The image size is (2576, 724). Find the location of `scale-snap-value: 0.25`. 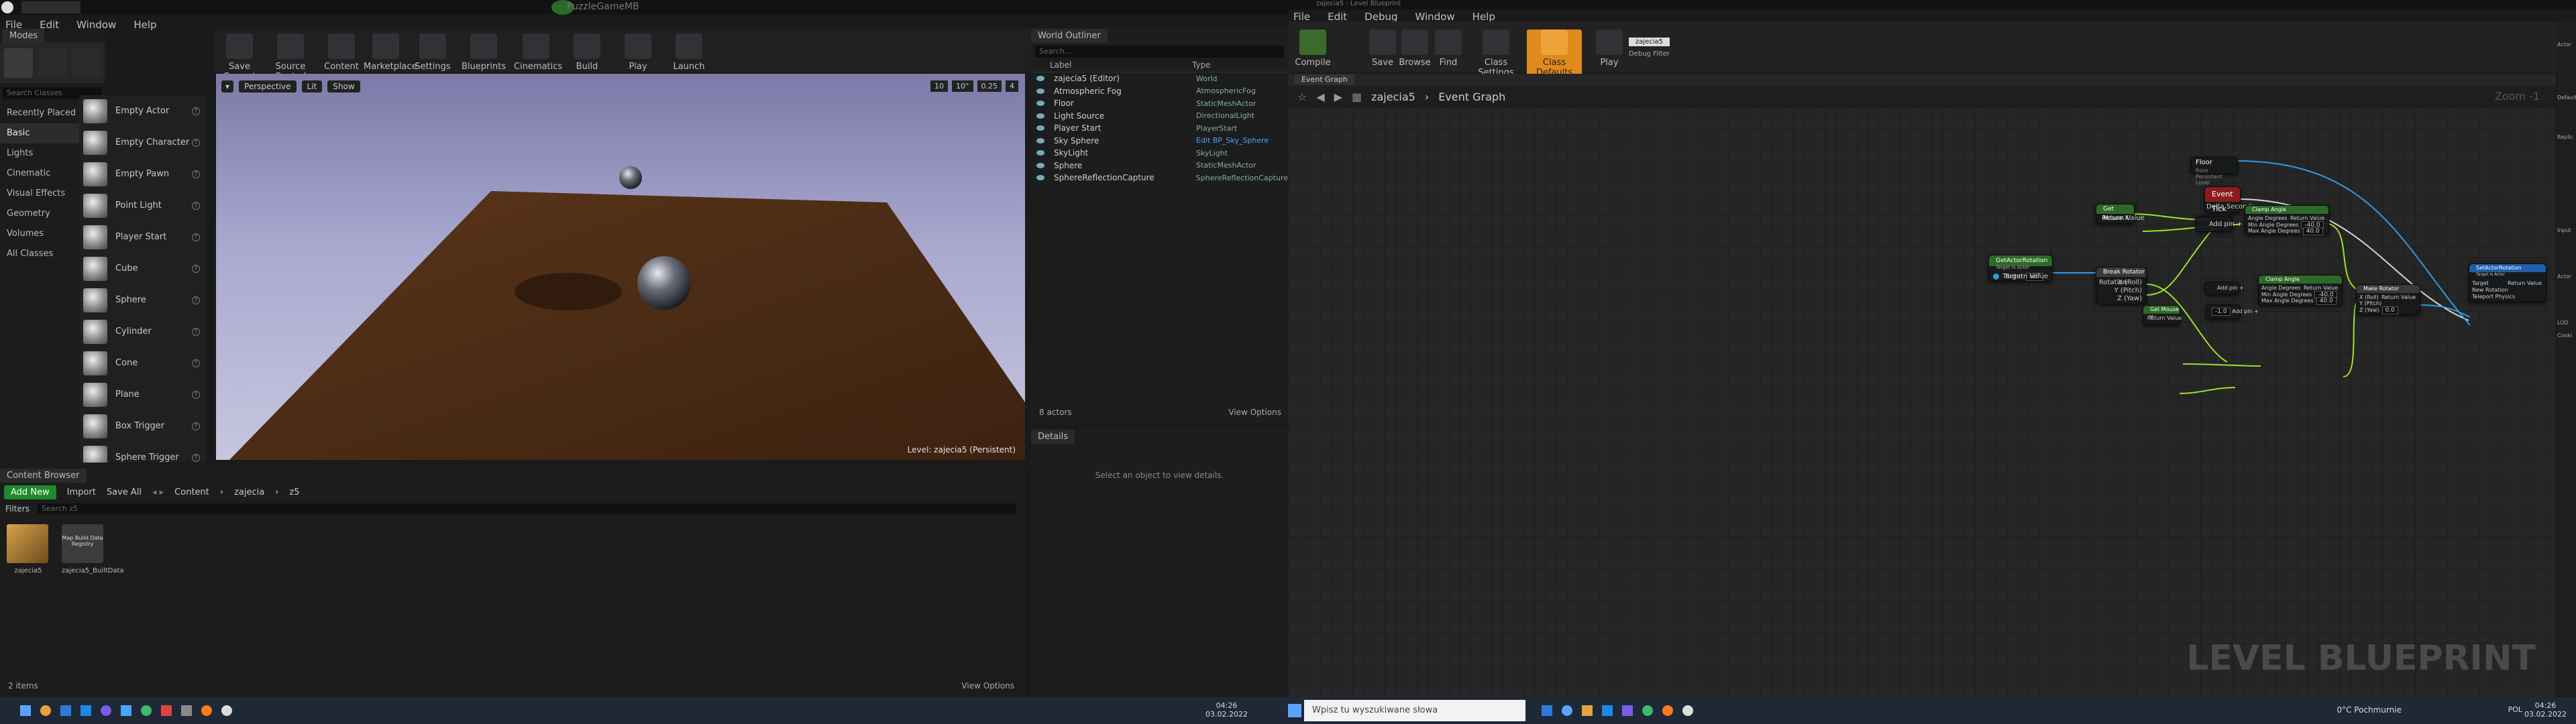

scale-snap-value: 0.25 is located at coordinates (989, 86).